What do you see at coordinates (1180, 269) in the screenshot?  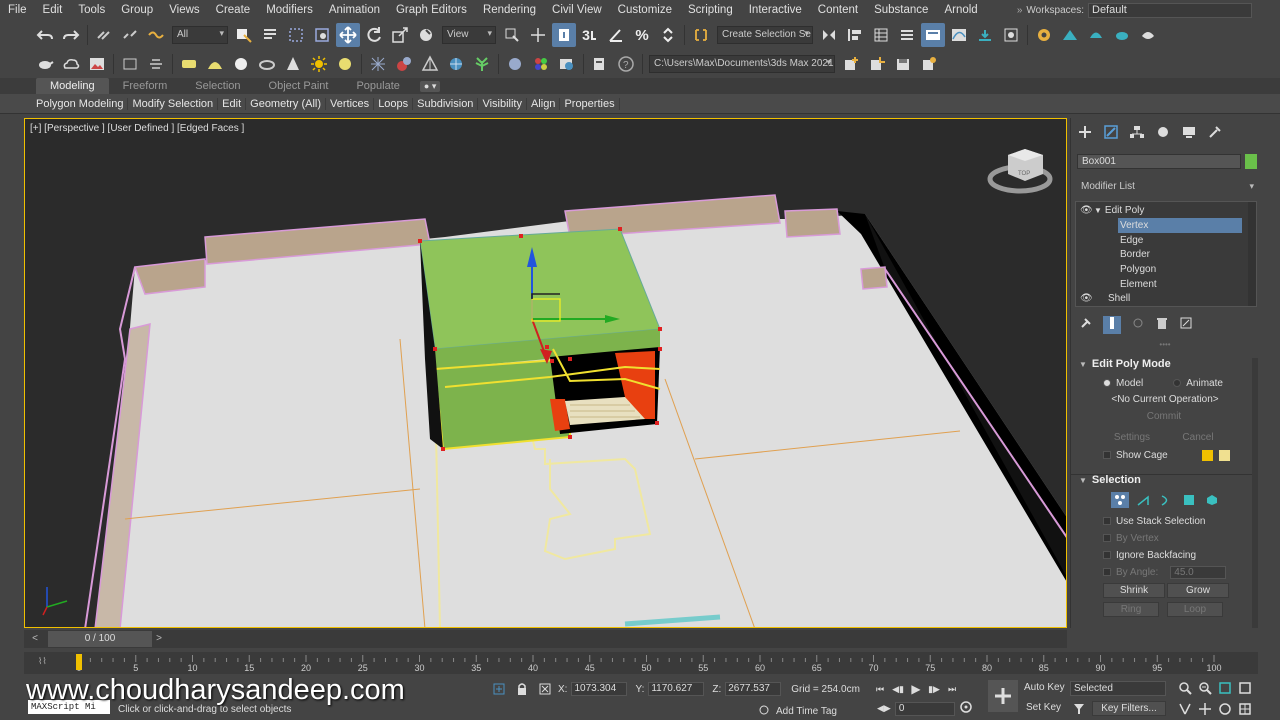 I see `stack-item-polygon: Polygon` at bounding box center [1180, 269].